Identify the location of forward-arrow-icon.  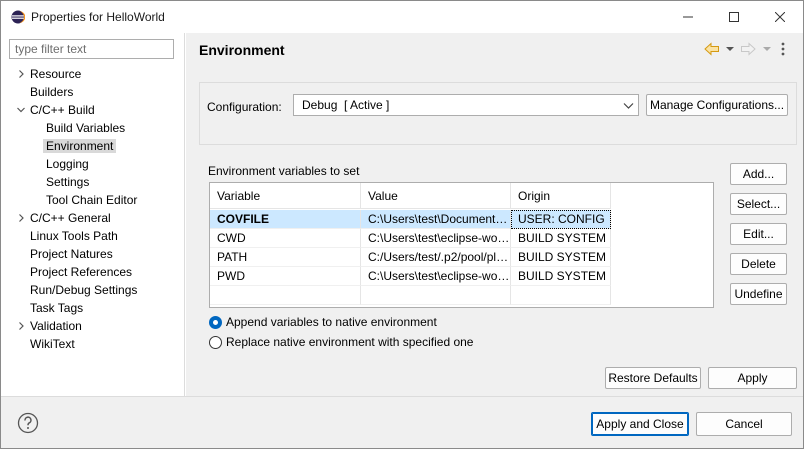
(748, 49).